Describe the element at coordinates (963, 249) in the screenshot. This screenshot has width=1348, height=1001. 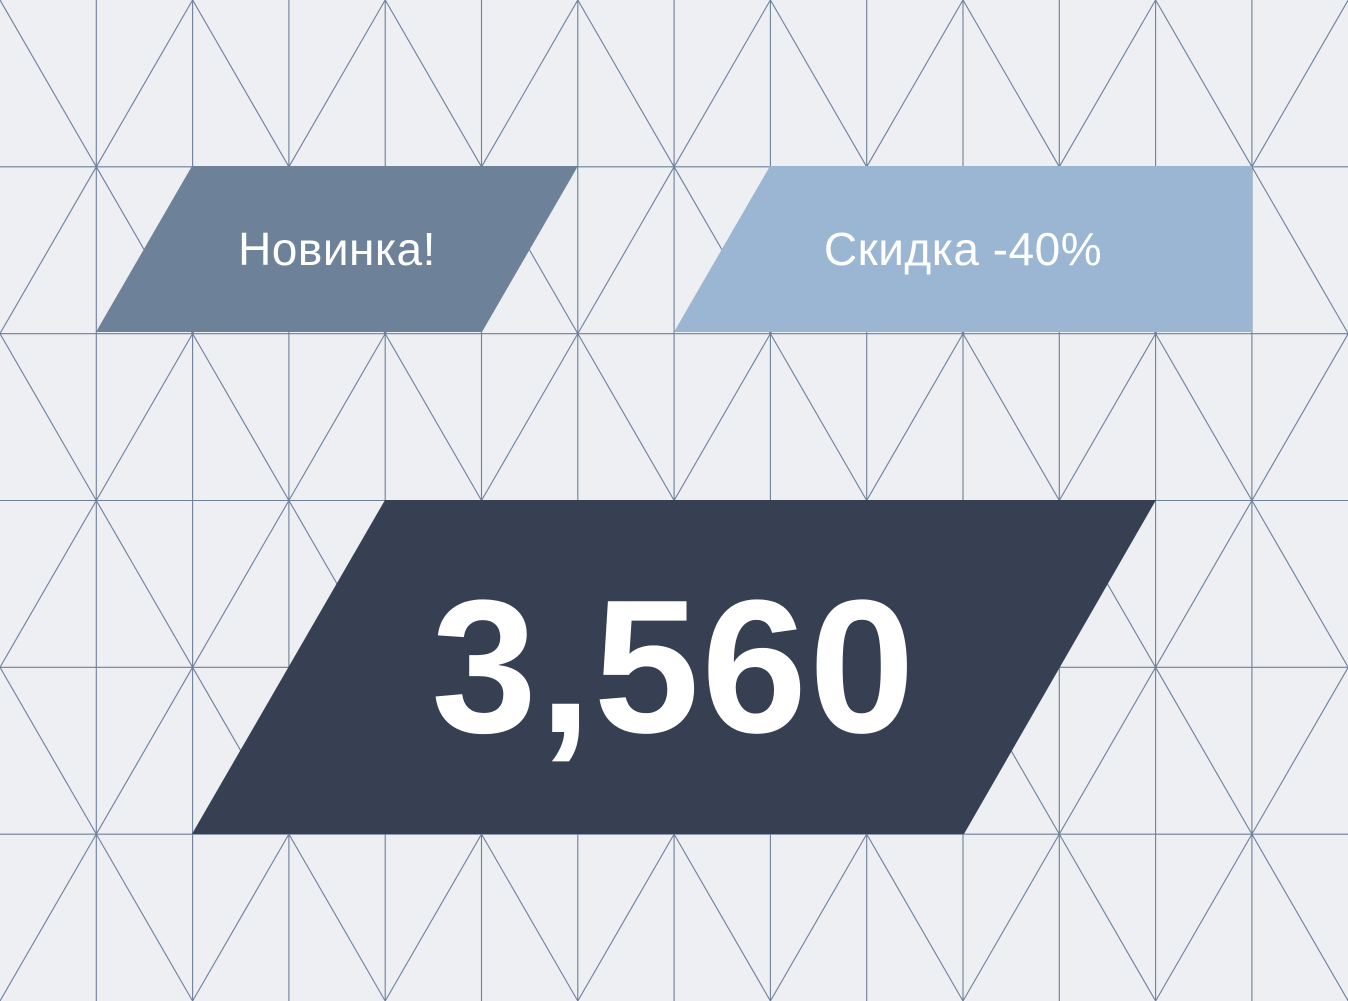
I see `badge-discount-label: Скидка -40%` at that location.